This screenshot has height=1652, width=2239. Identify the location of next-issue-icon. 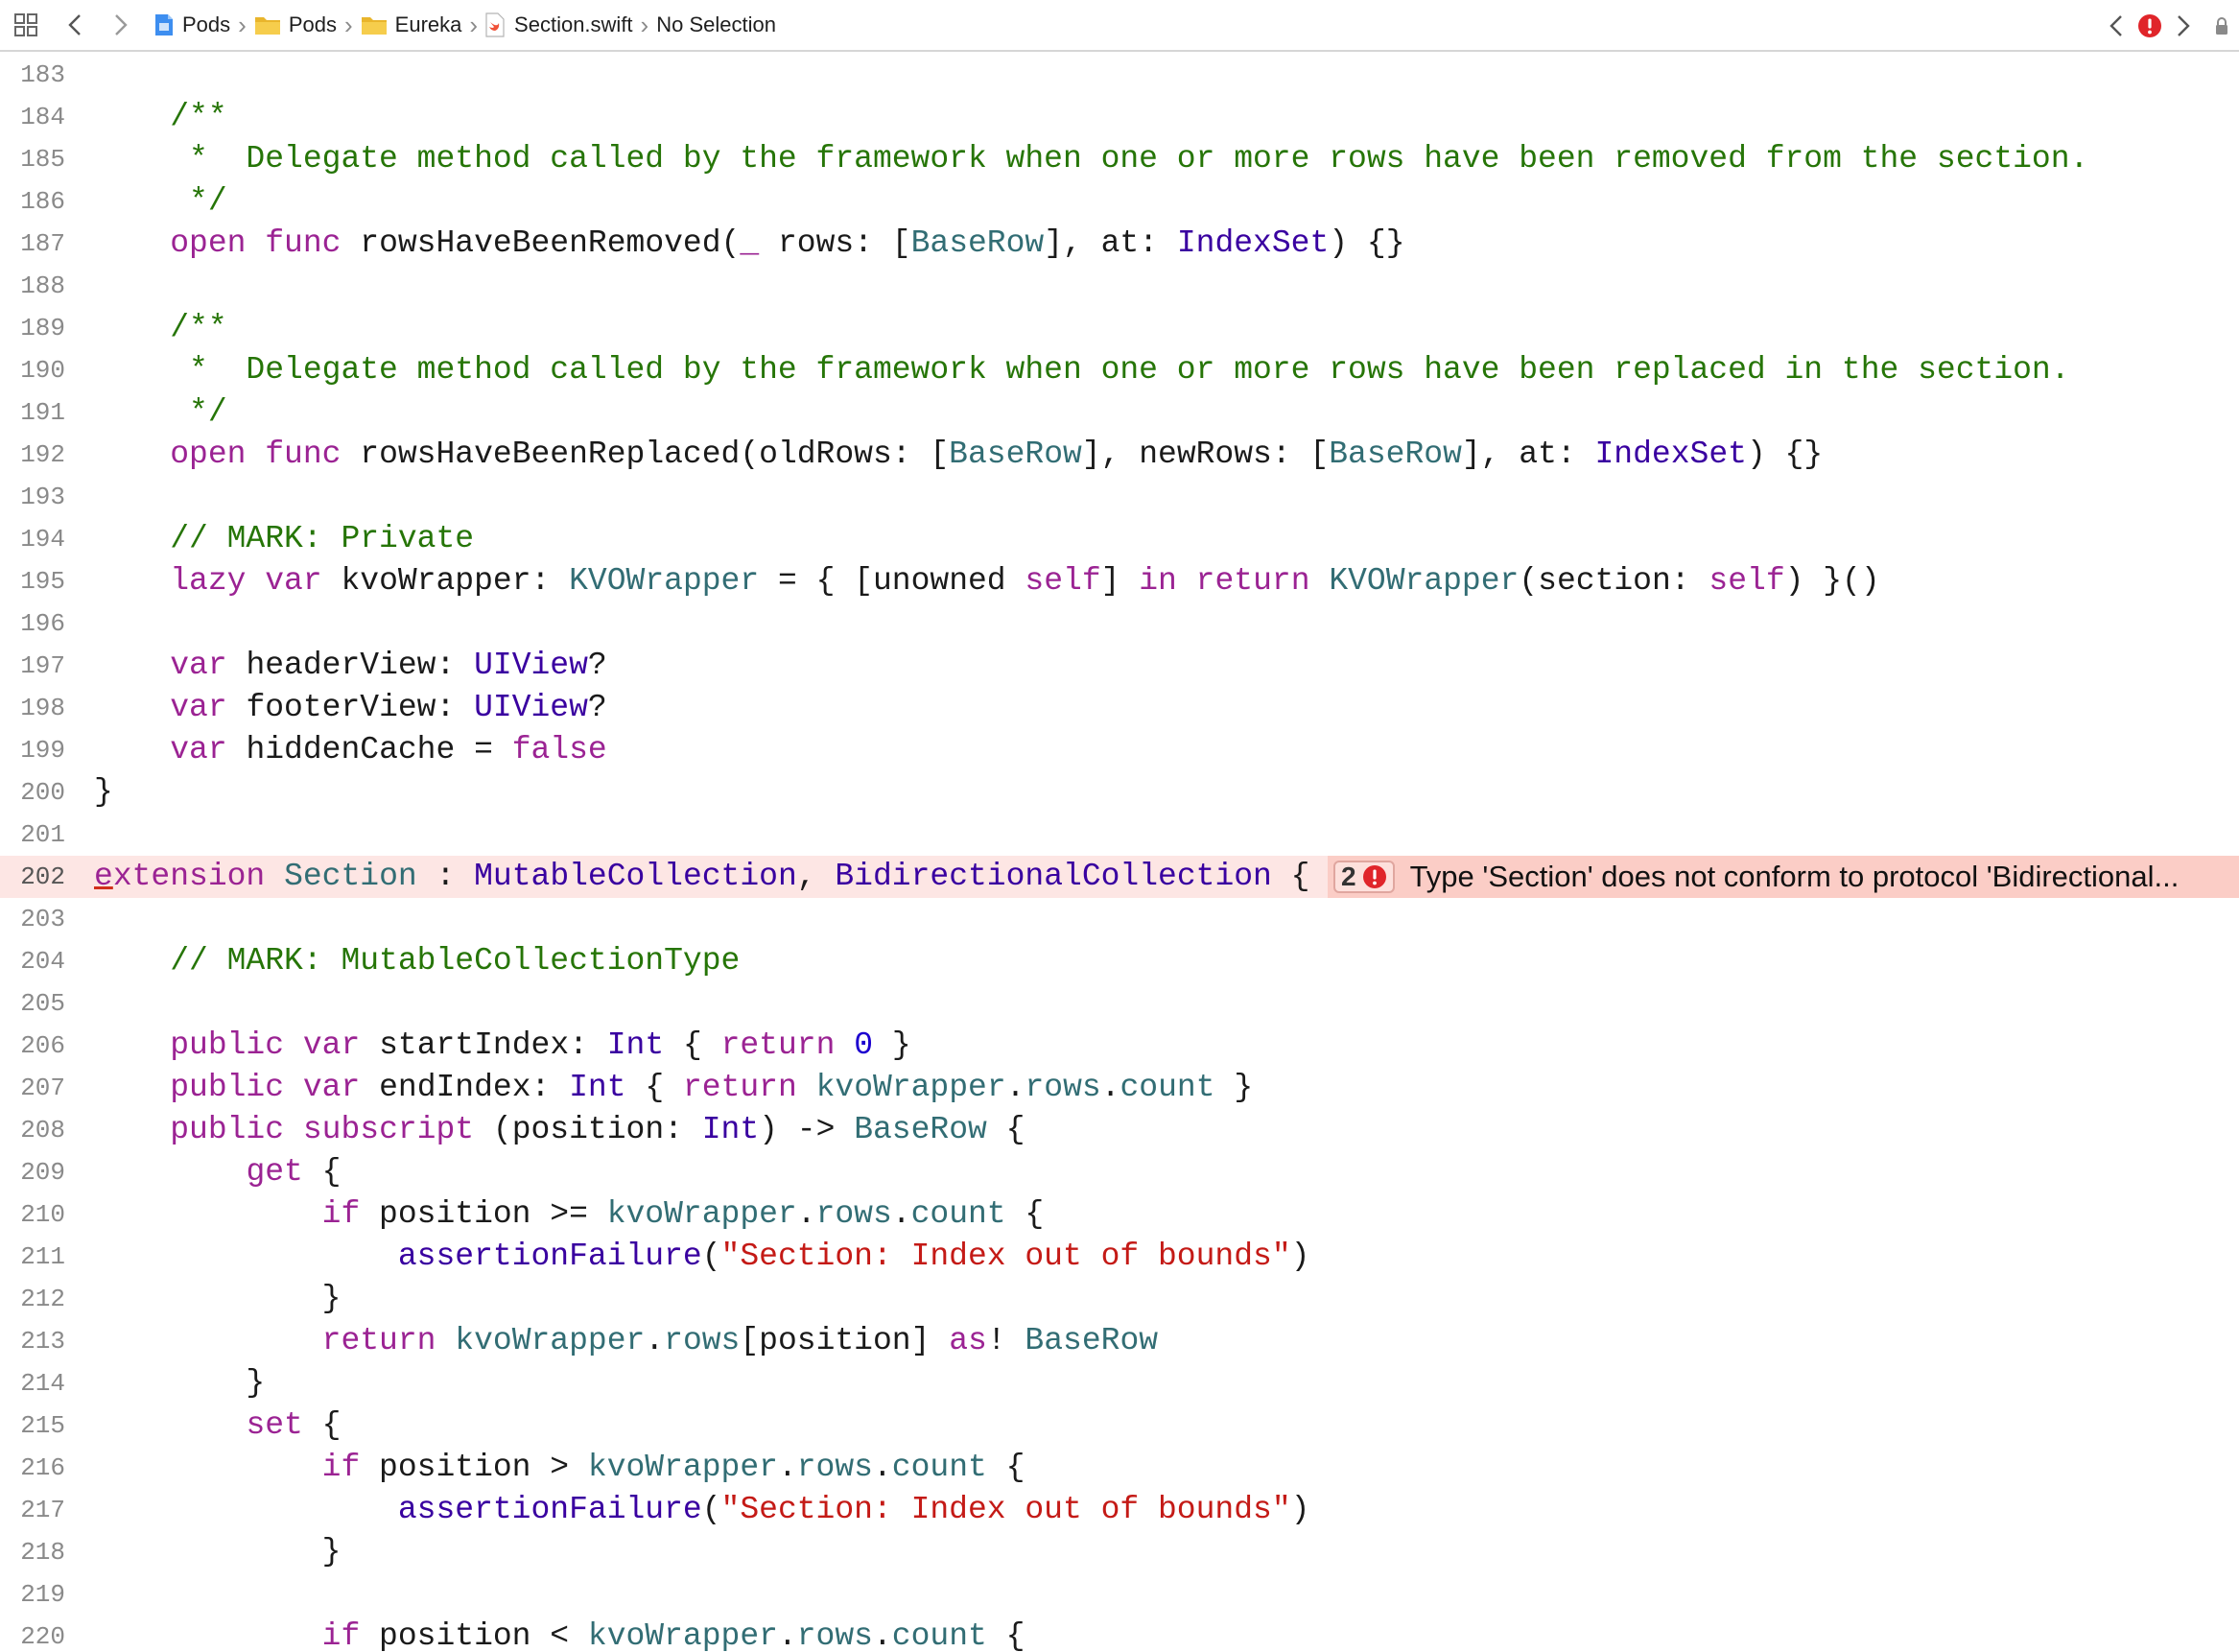
(2183, 26).